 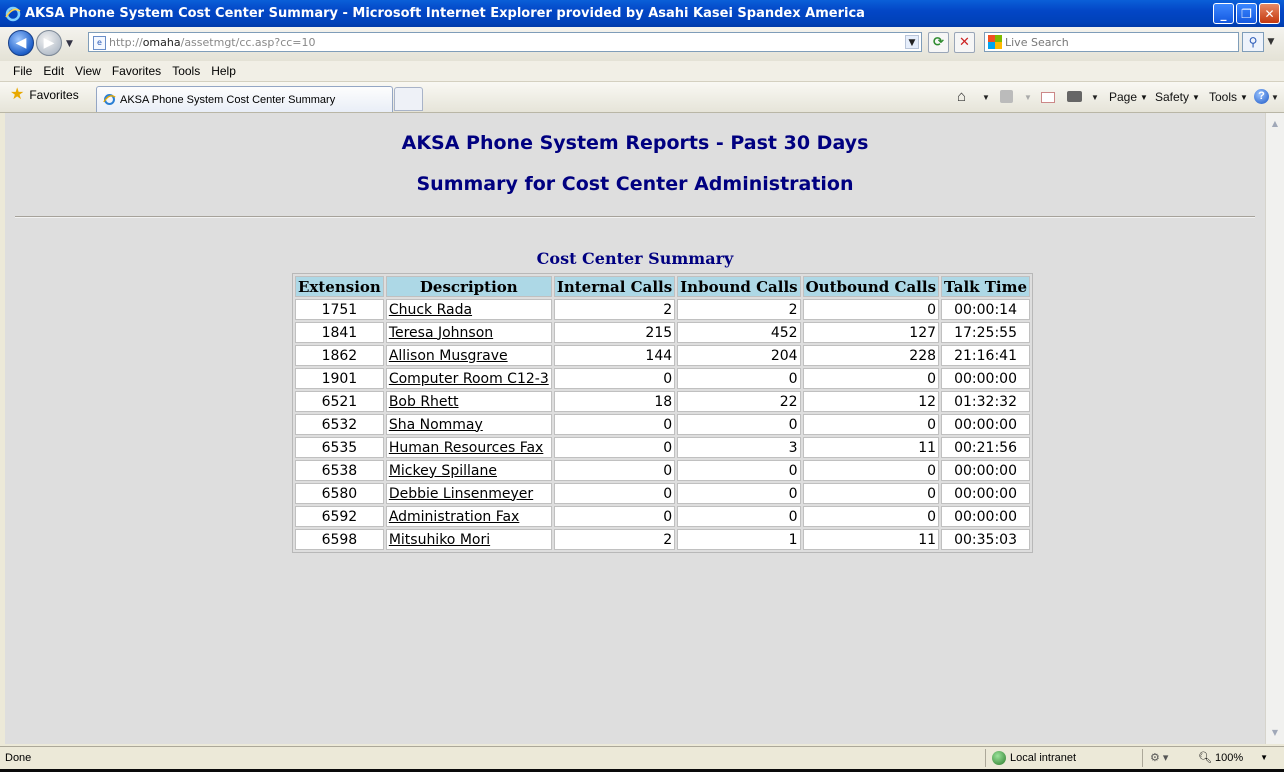 I want to click on cell-description: Mickey Spillane, so click(x=468, y=470).